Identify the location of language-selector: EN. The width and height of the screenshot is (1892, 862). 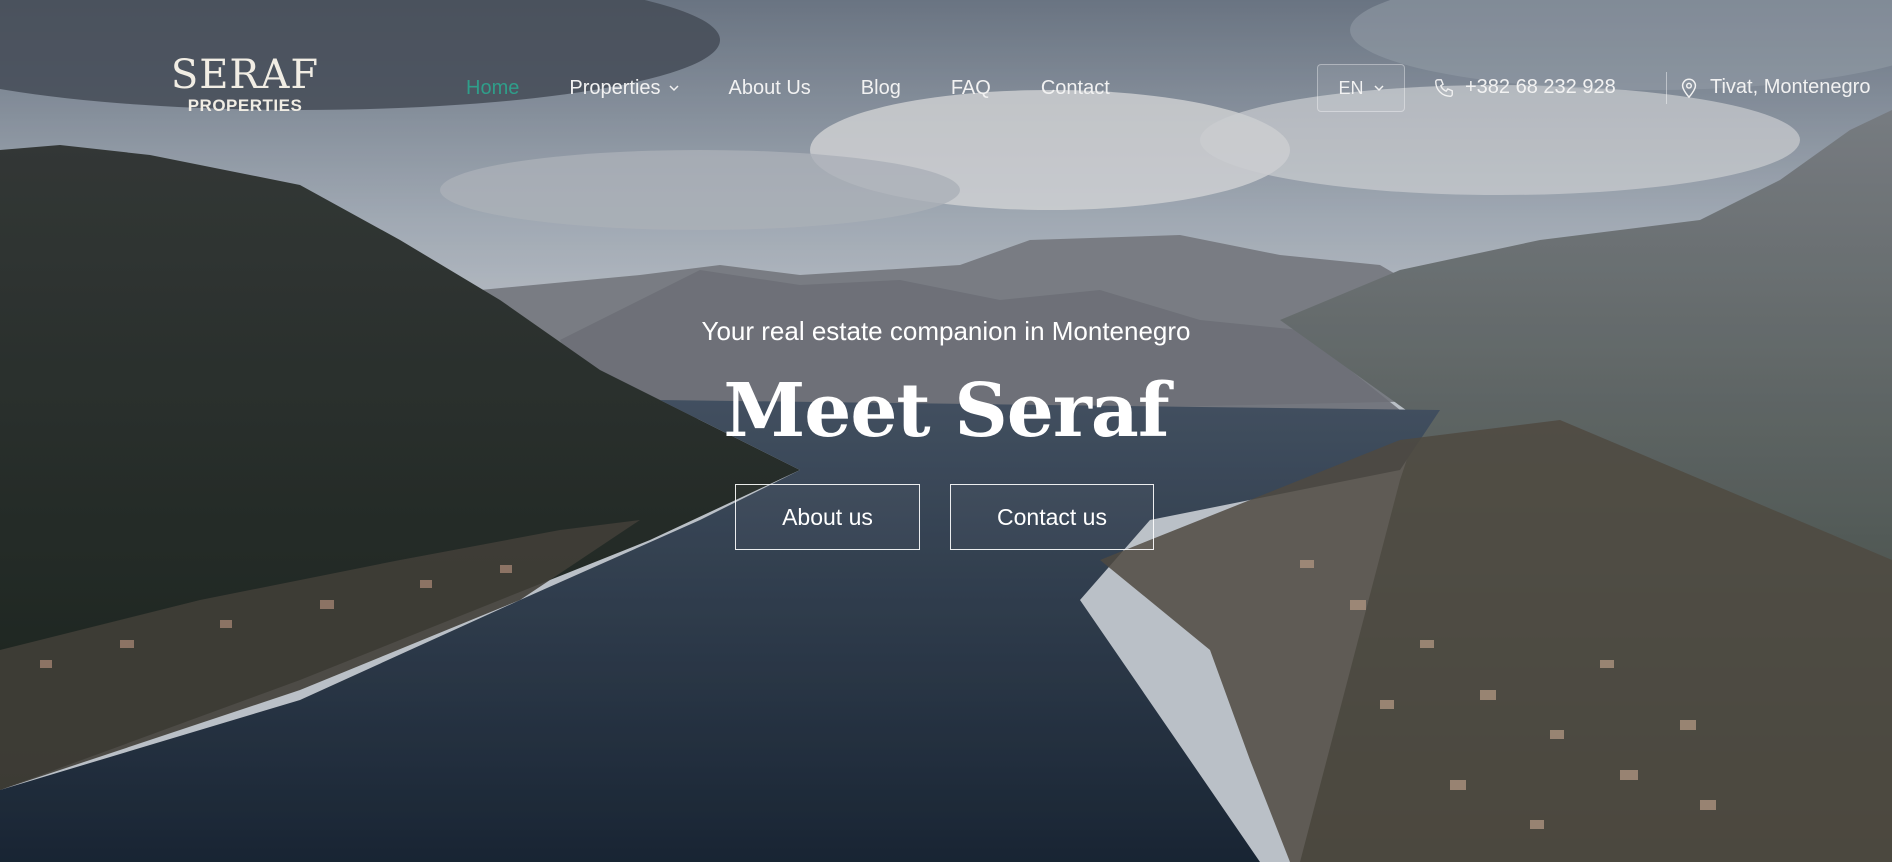
(1361, 88).